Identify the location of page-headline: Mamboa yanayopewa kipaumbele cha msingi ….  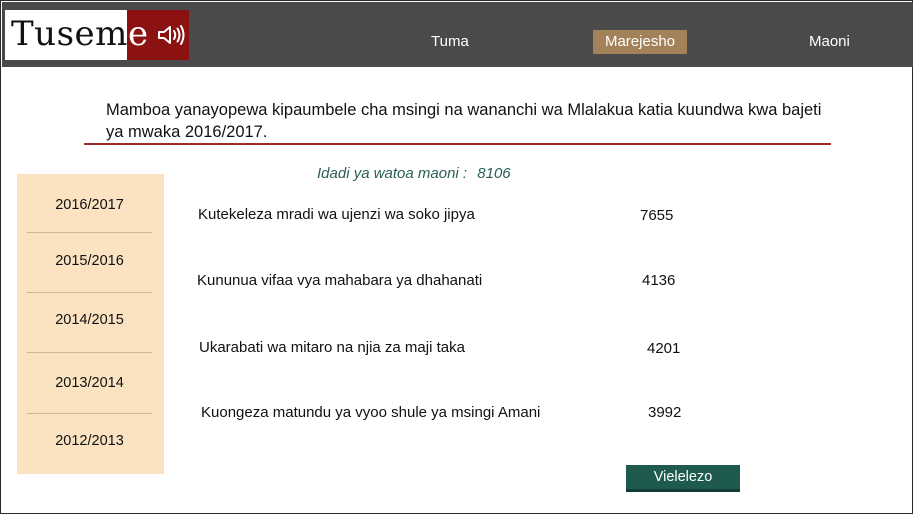
(464, 121).